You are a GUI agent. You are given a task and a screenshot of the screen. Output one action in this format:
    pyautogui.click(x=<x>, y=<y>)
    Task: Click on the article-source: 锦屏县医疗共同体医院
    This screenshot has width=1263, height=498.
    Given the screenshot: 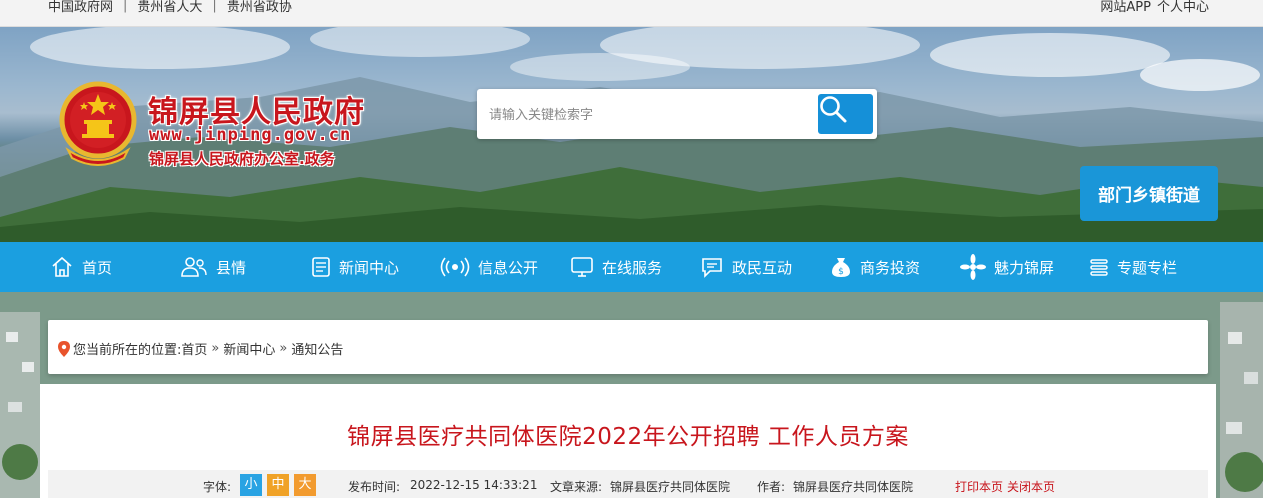 What is the action you would take?
    pyautogui.click(x=670, y=487)
    